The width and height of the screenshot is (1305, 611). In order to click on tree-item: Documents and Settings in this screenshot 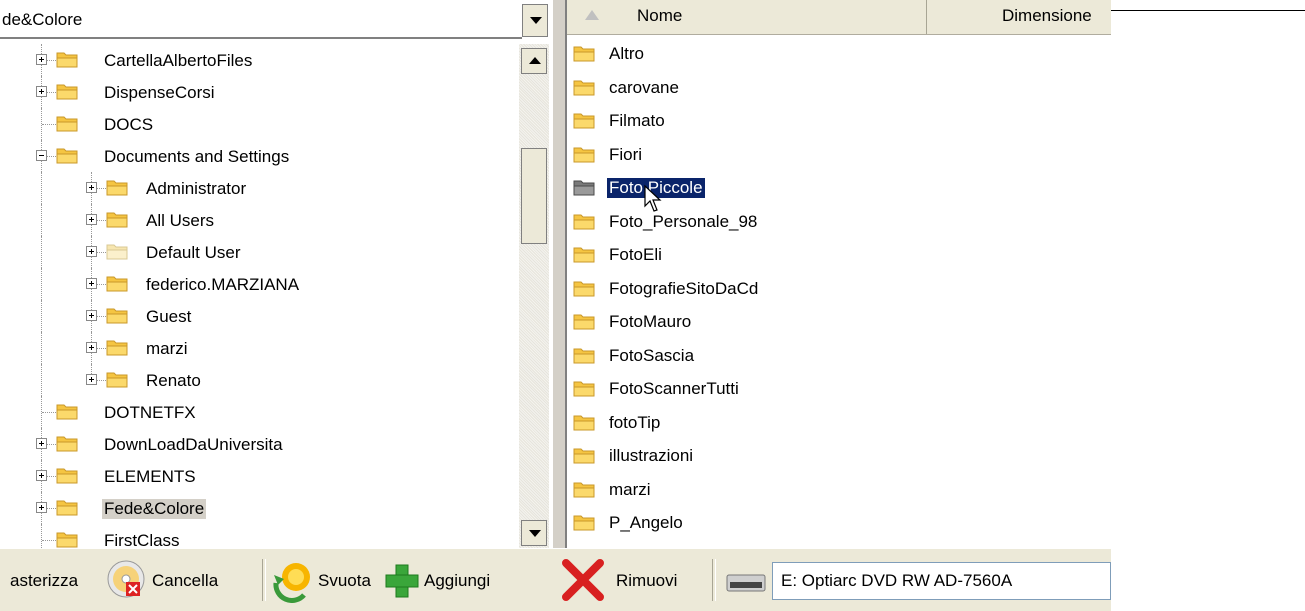, I will do `click(256, 156)`.